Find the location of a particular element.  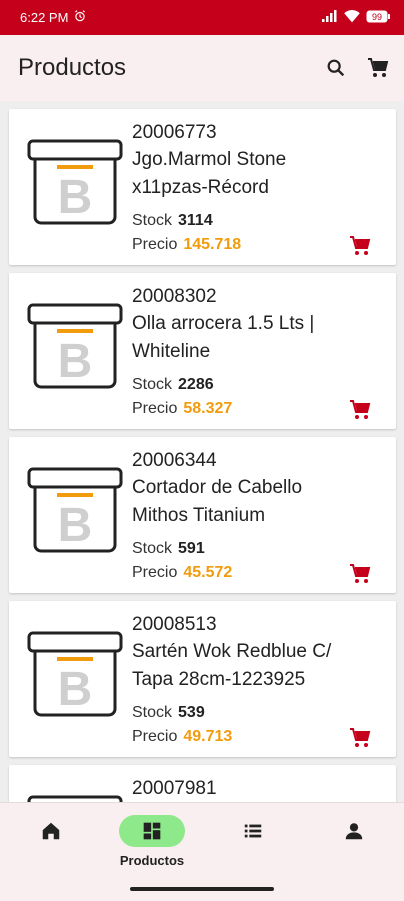

product-info: 20007981 is located at coordinates (256, 789).